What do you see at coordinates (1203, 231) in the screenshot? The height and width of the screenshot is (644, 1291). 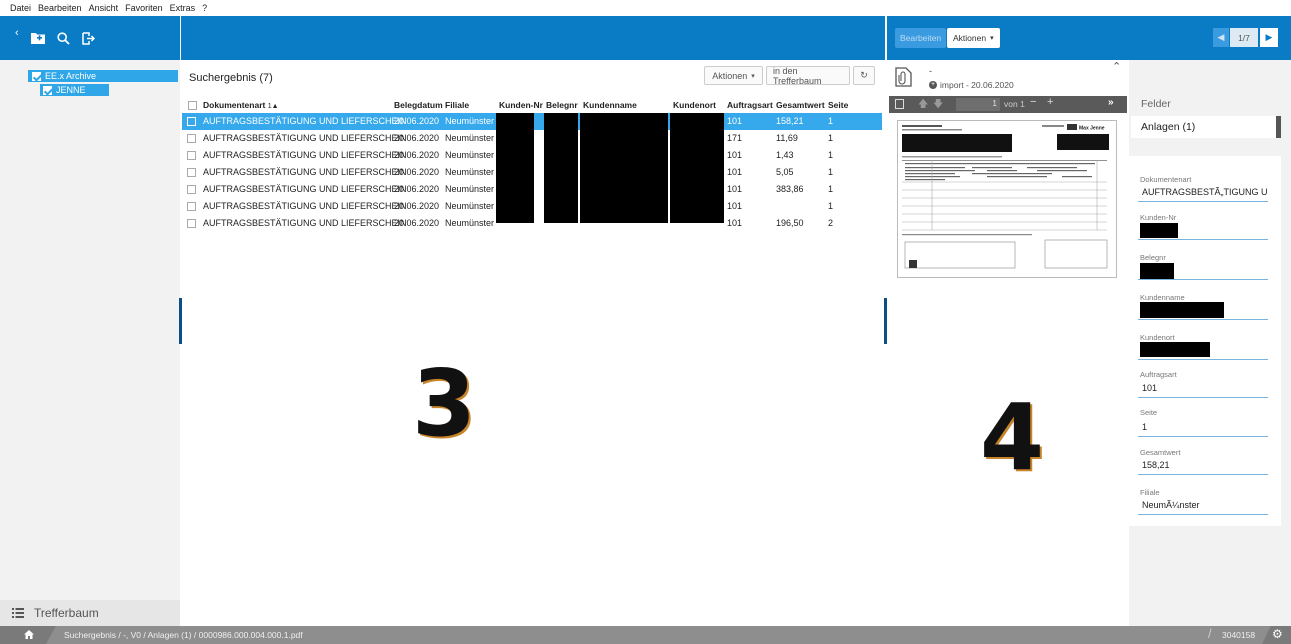 I see `field-kunden-nr` at bounding box center [1203, 231].